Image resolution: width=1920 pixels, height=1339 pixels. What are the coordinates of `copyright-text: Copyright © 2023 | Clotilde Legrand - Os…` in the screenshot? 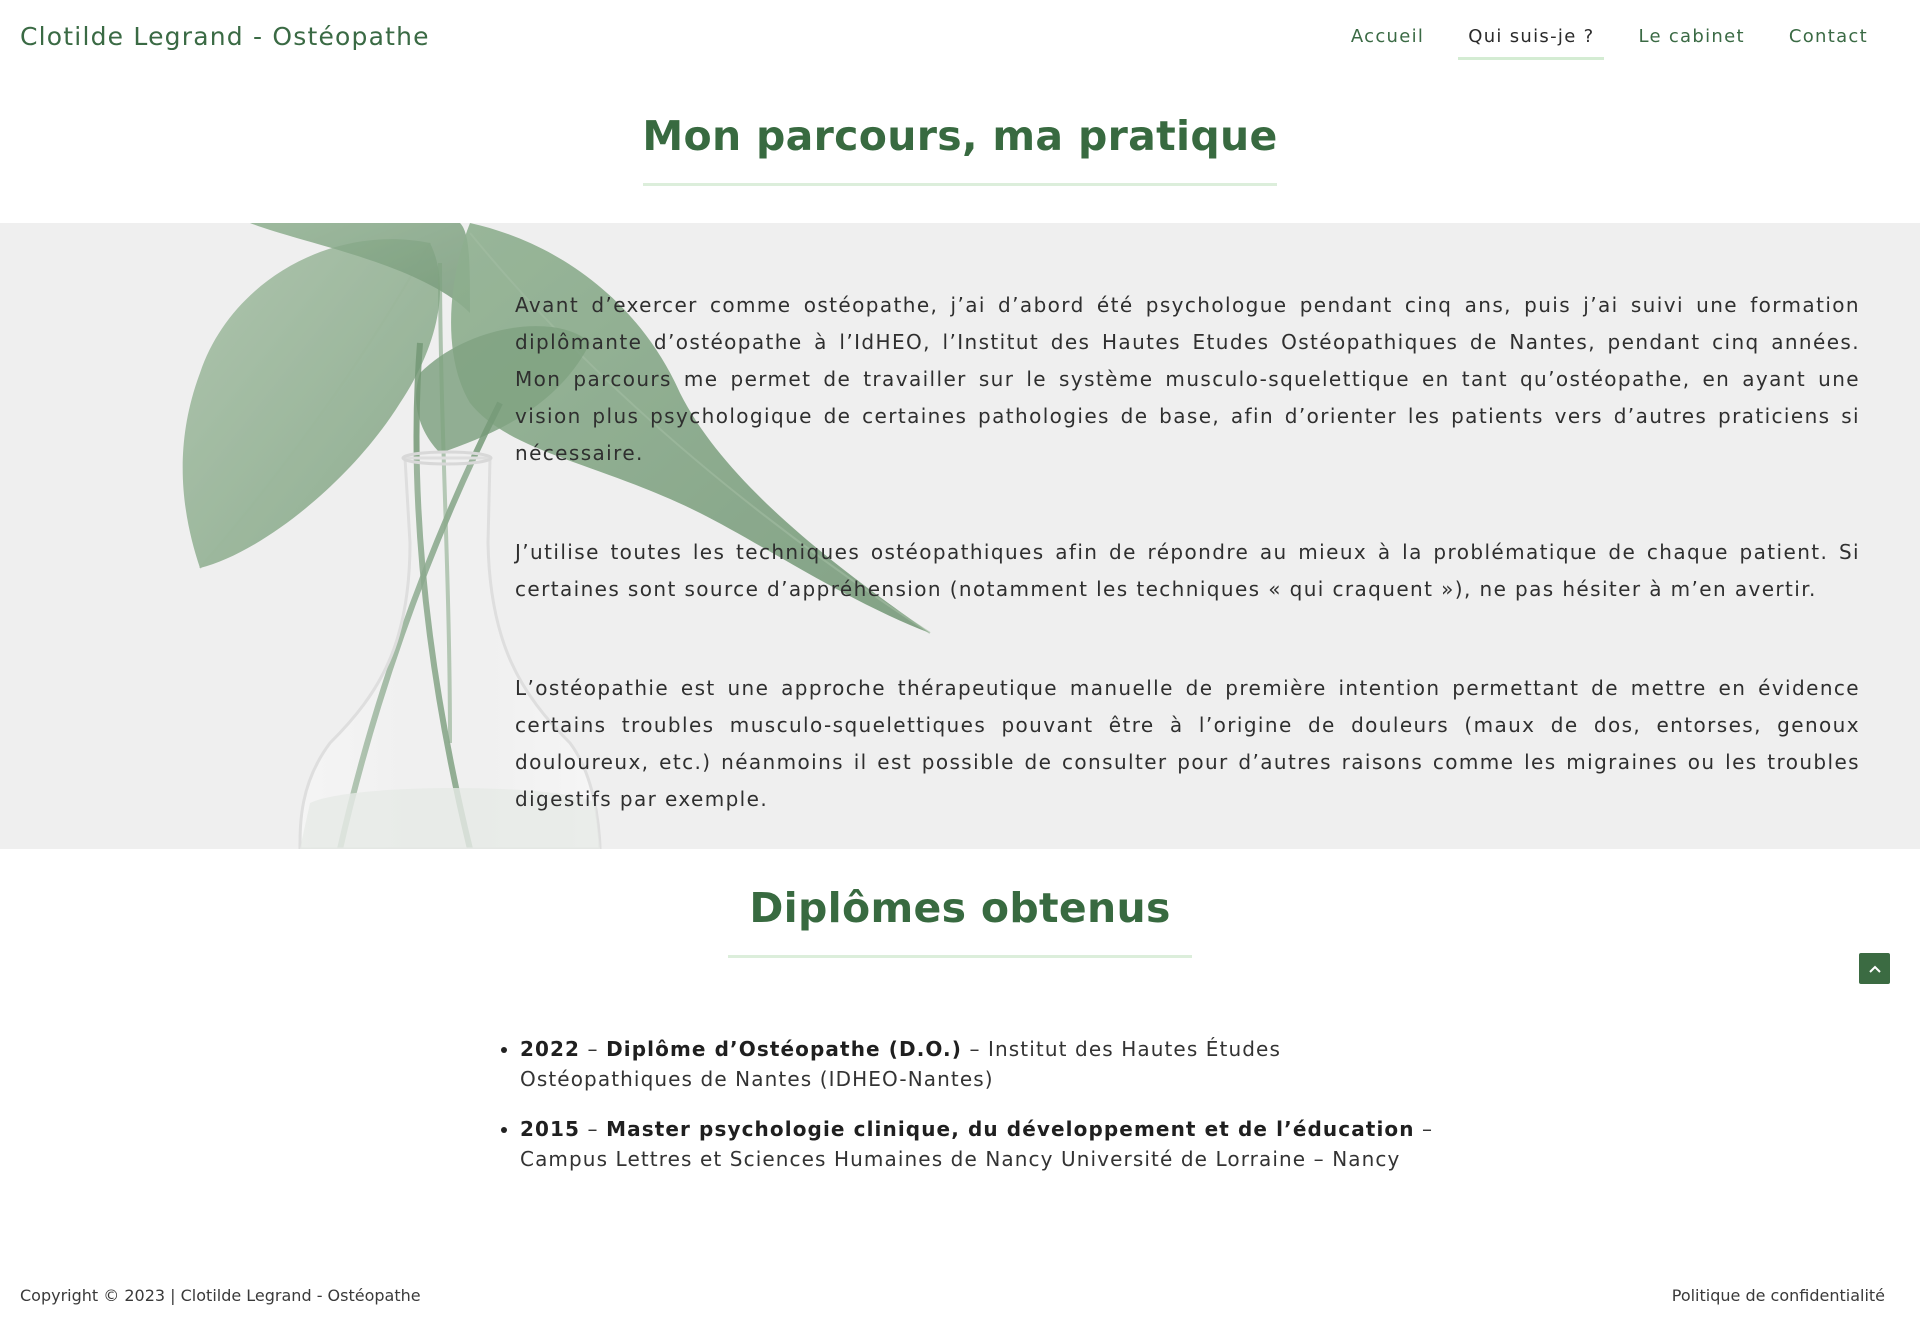 It's located at (220, 1295).